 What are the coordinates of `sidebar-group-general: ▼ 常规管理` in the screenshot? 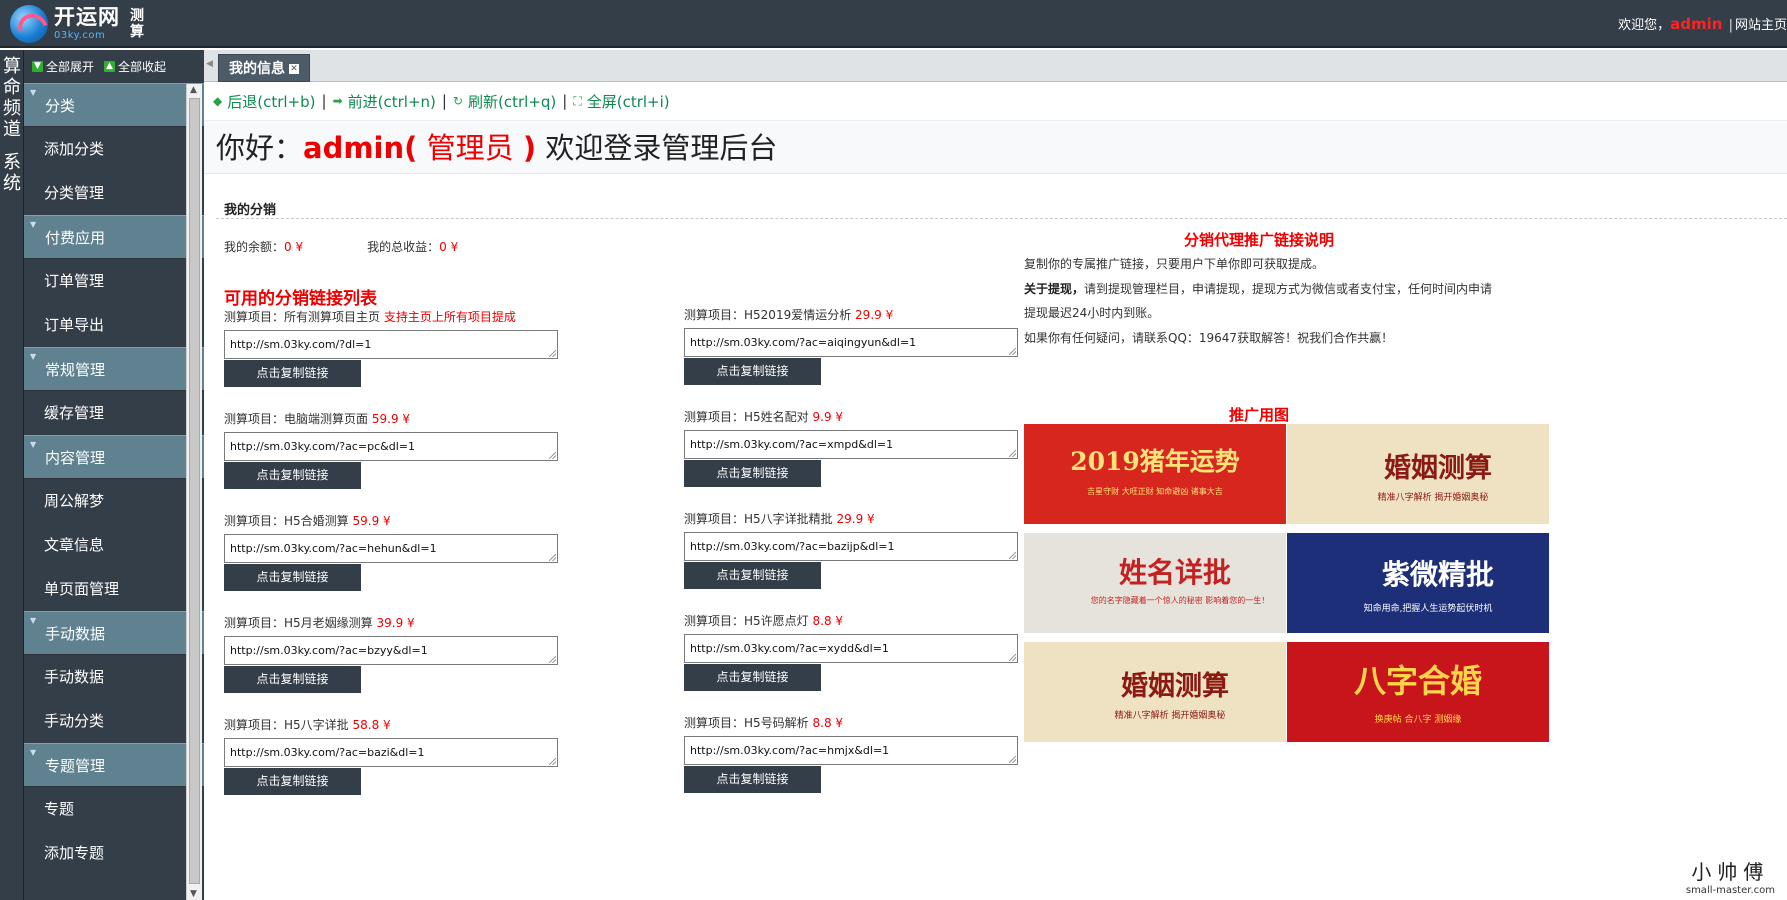 It's located at (114, 369).